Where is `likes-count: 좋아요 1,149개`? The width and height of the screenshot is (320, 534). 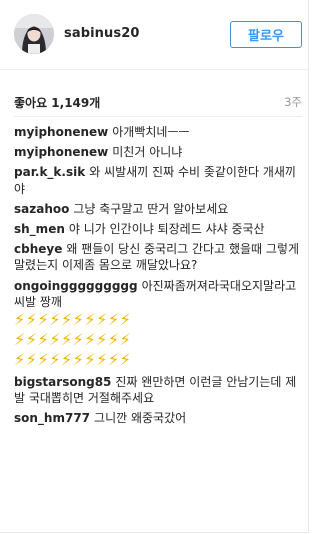 likes-count: 좋아요 1,149개 is located at coordinates (57, 103).